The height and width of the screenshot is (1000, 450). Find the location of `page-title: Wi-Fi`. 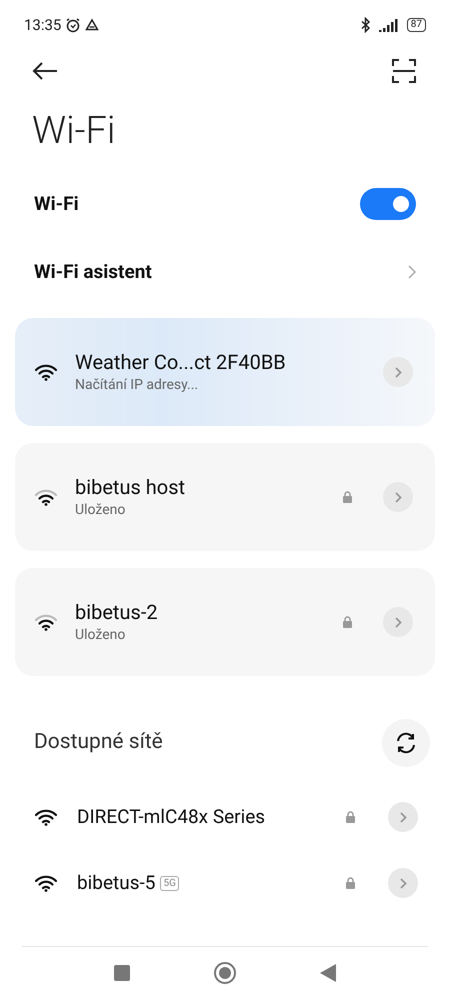

page-title: Wi-Fi is located at coordinates (73, 131).